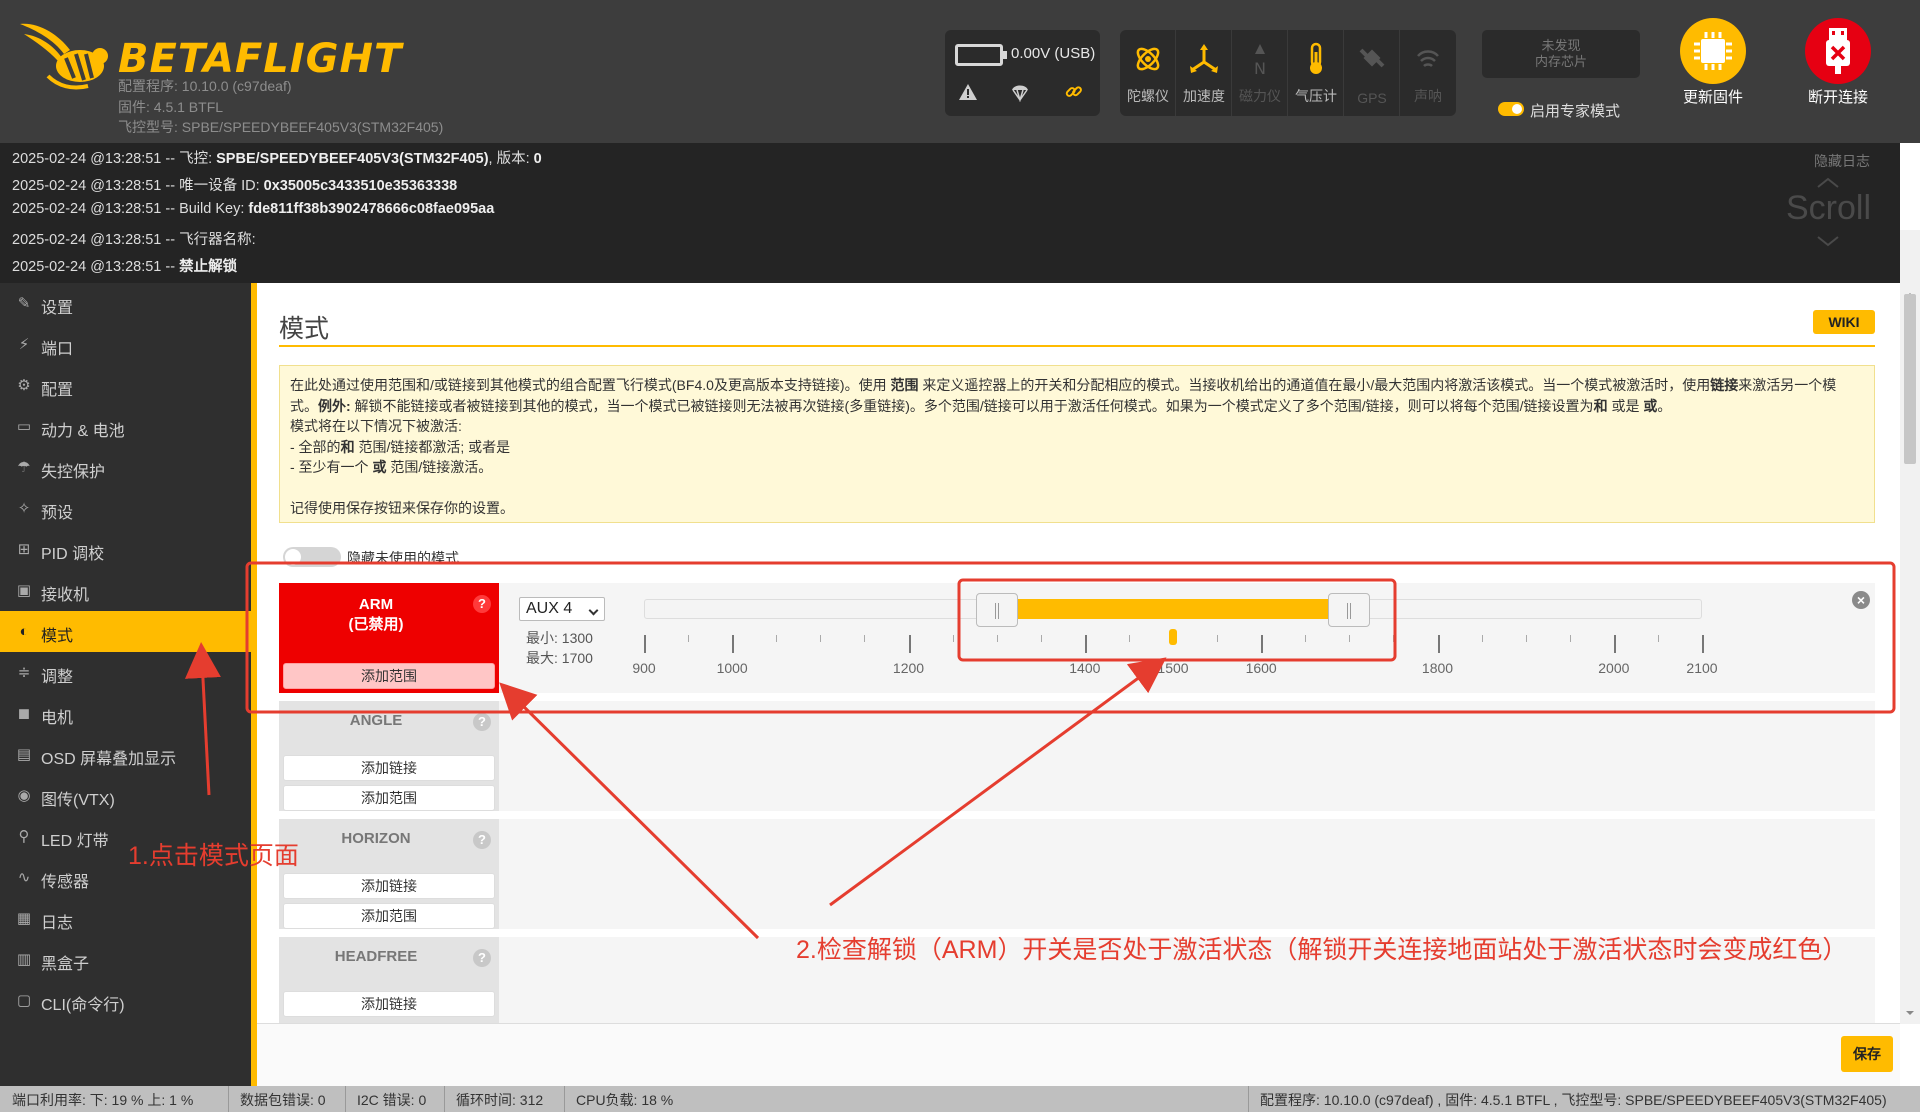 Image resolution: width=1920 pixels, height=1112 pixels. What do you see at coordinates (1177, 620) in the screenshot?
I see `range-highlight-box` at bounding box center [1177, 620].